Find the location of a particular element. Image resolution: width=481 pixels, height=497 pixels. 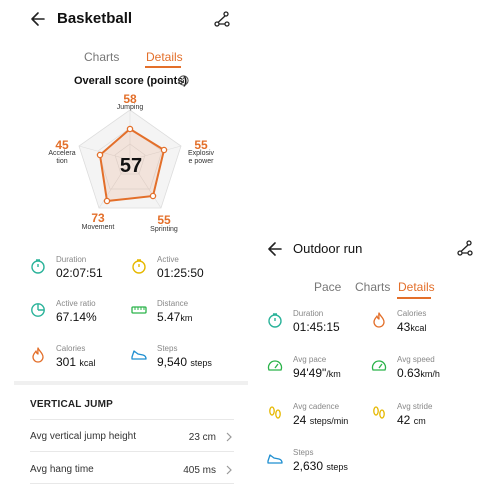

stat-label: Active ratio is located at coordinates (76, 303).